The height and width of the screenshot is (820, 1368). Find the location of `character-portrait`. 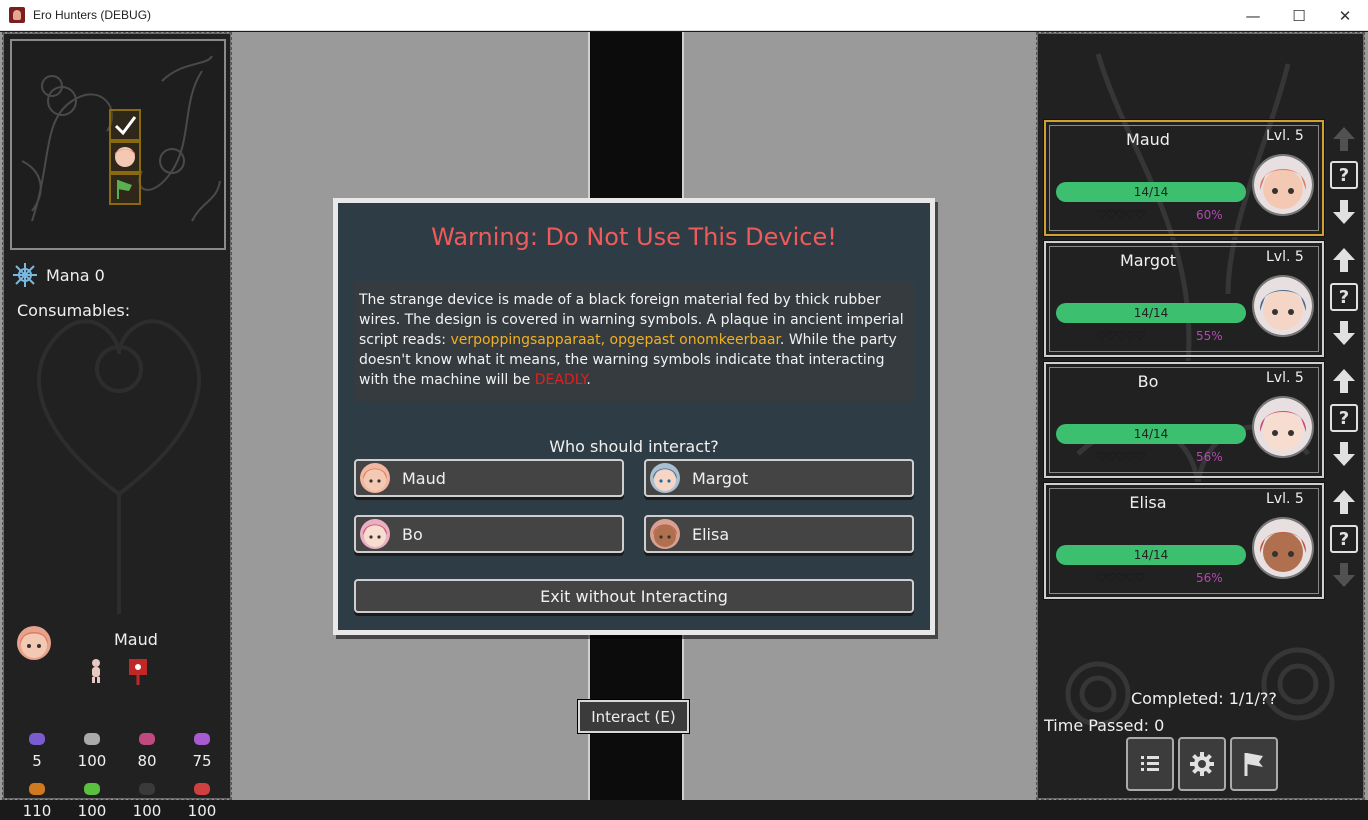

character-portrait is located at coordinates (34, 643).